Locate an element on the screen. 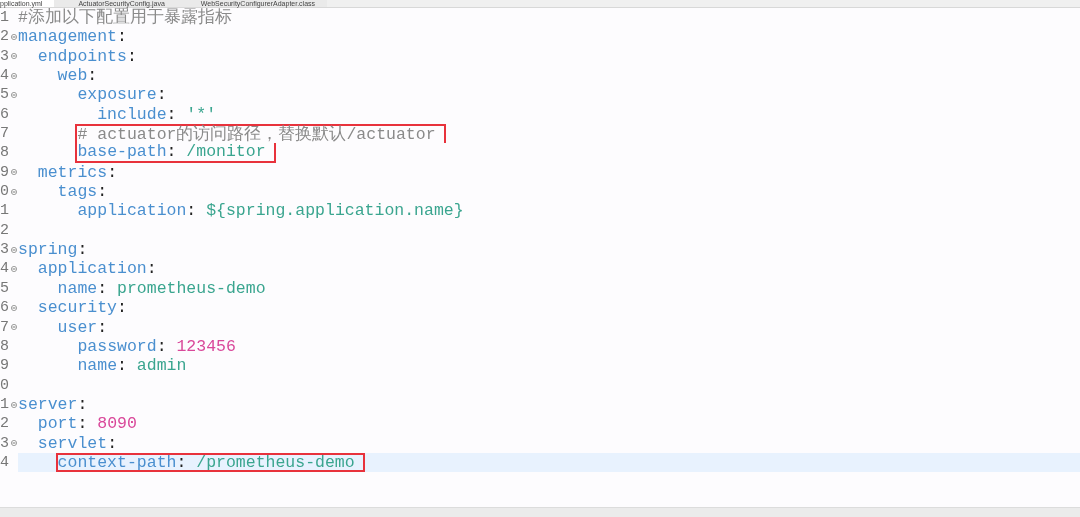  yaml-key: web is located at coordinates (72, 76).